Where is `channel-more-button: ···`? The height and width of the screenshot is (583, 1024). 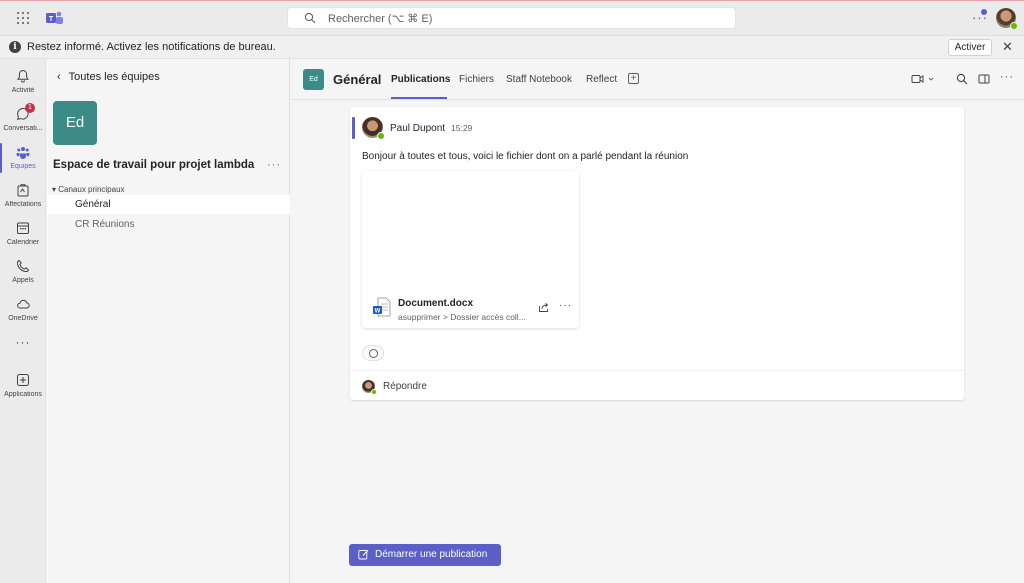
channel-more-button: ··· is located at coordinates (1007, 77).